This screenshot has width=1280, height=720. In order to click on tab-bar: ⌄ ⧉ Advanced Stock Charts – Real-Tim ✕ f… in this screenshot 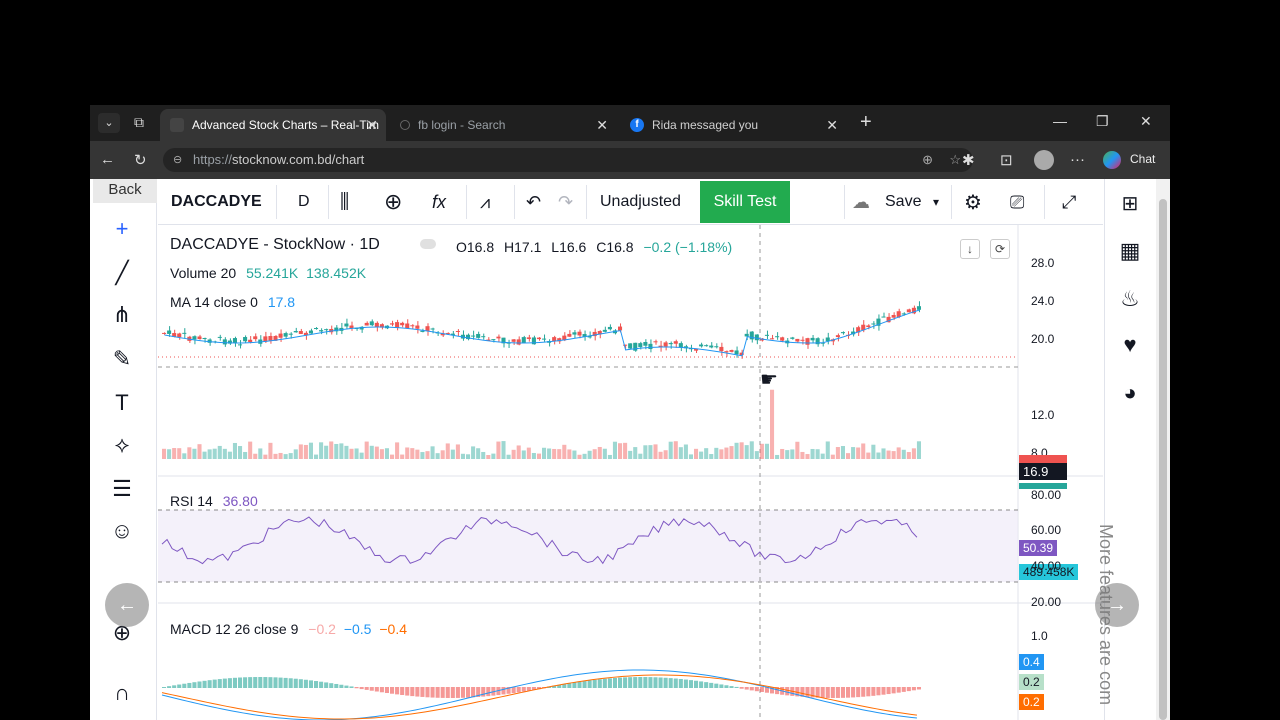, I will do `click(630, 123)`.